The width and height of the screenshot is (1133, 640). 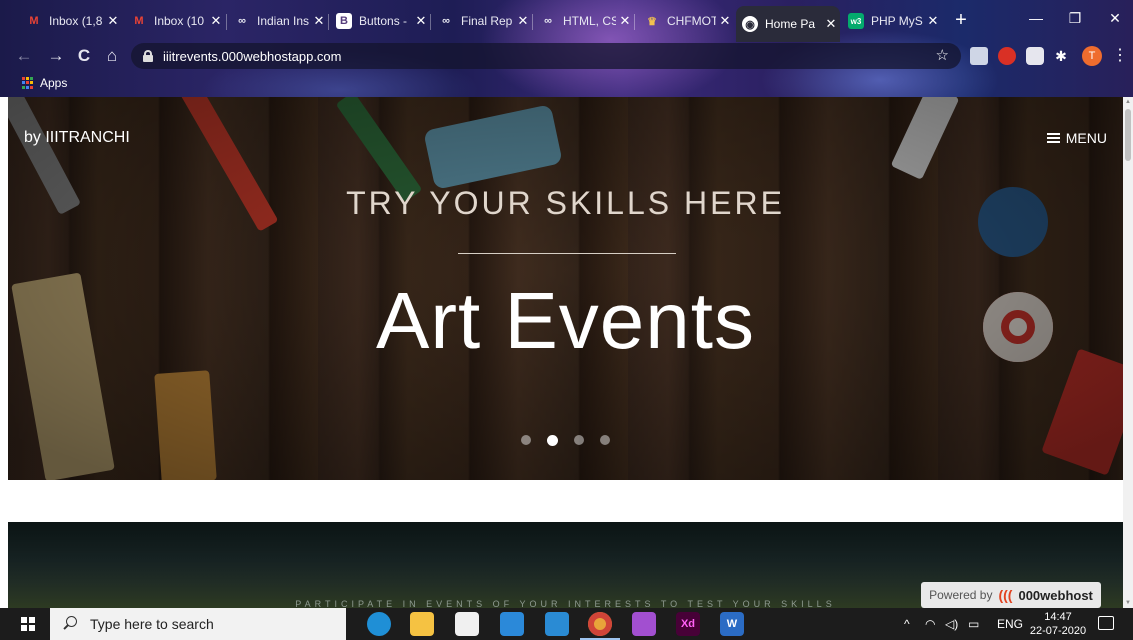 I want to click on chef-icon: ♛, so click(x=652, y=21).